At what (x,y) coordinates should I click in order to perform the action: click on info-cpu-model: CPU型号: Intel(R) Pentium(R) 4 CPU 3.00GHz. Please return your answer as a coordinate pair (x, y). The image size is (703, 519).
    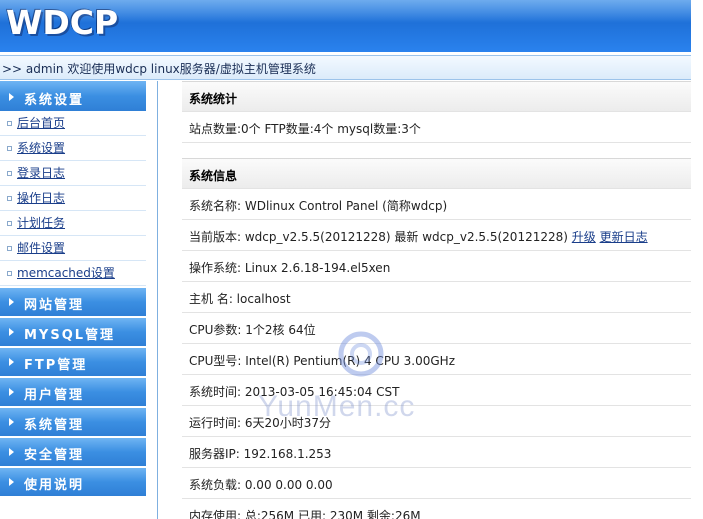
    Looking at the image, I should click on (436, 359).